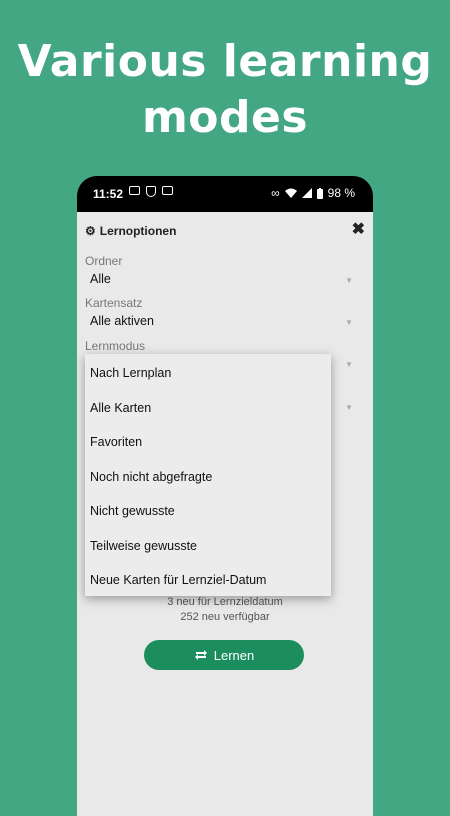 This screenshot has height=816, width=450. I want to click on notification-icons, so click(151, 191).